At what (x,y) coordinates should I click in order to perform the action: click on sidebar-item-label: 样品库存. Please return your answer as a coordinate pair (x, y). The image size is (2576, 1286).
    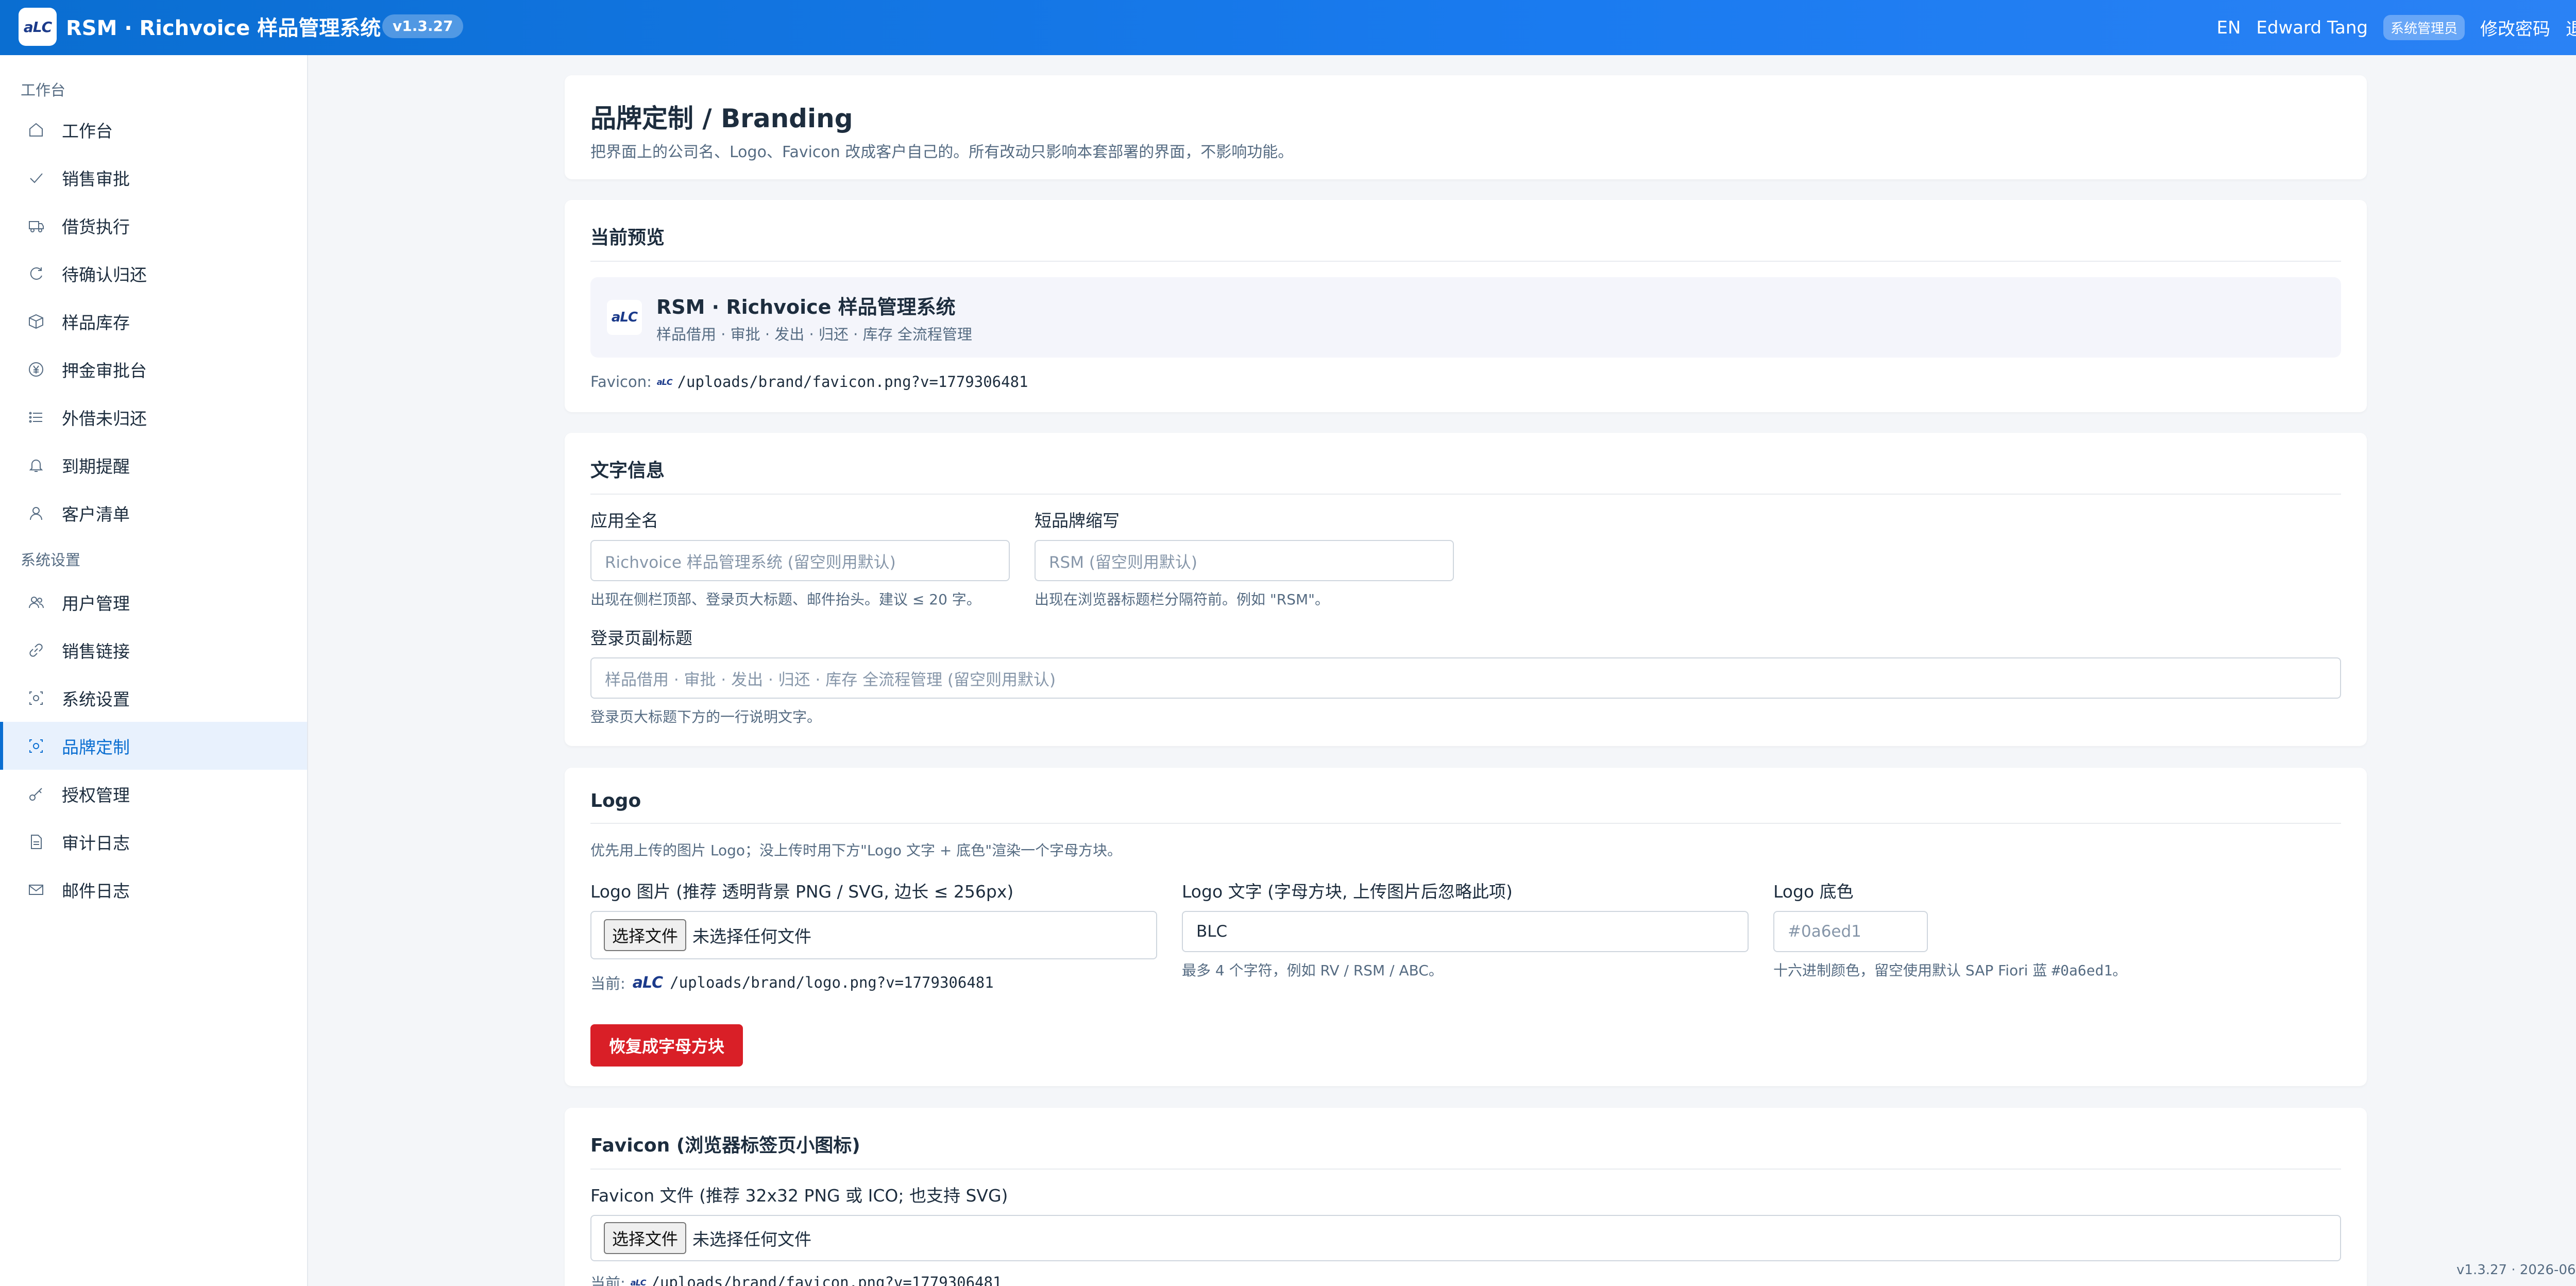
    Looking at the image, I should click on (96, 322).